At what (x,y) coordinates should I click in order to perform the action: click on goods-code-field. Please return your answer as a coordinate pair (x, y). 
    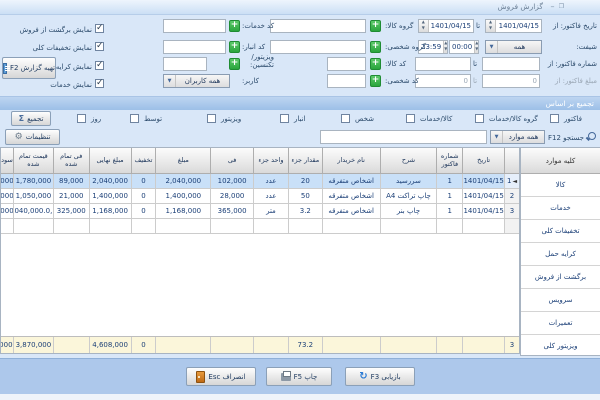
    Looking at the image, I should click on (346, 64).